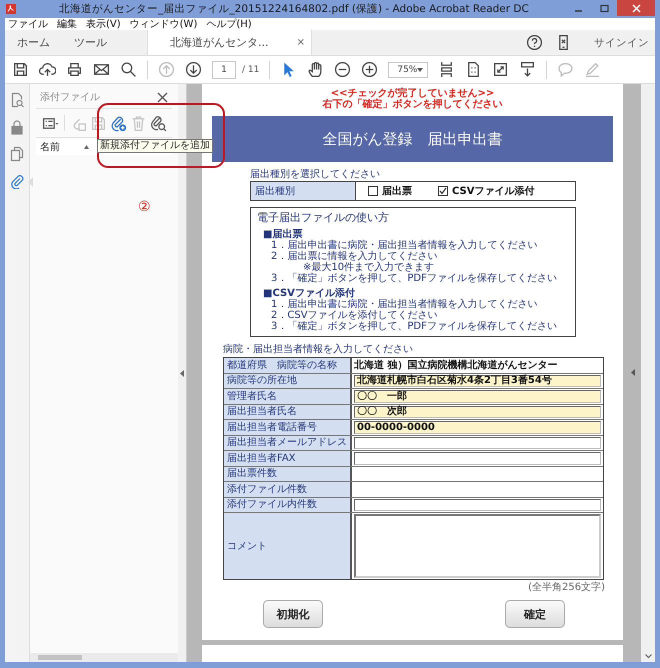 Image resolution: width=660 pixels, height=668 pixels. I want to click on instruction-step: 2．届出票に情報を入力してください, so click(416, 256).